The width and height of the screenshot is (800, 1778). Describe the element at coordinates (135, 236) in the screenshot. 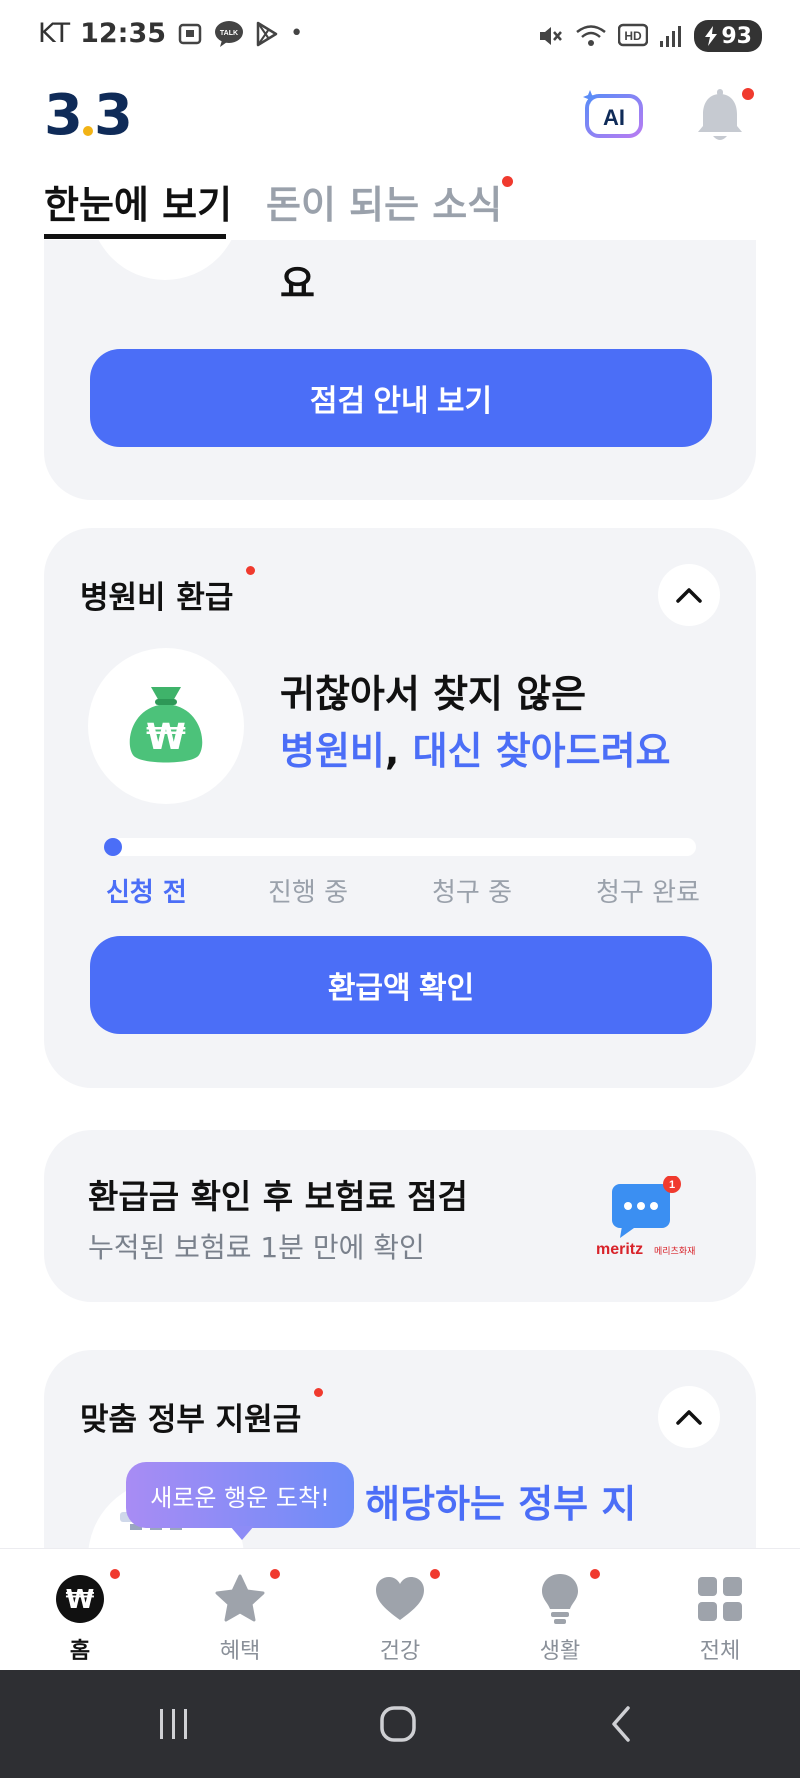

I see `active-tab-indicator` at that location.